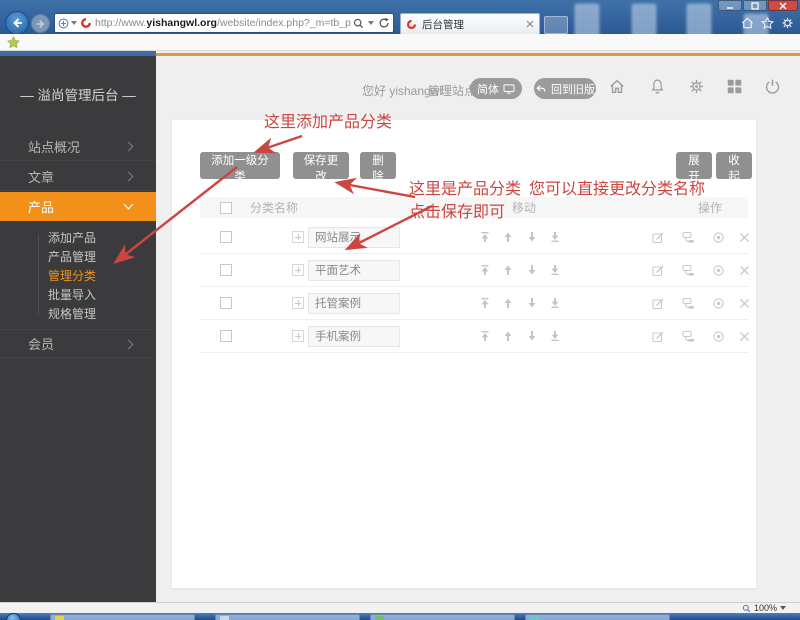 This screenshot has height=620, width=800. I want to click on sidebar-item-products: 产品, so click(78, 206).